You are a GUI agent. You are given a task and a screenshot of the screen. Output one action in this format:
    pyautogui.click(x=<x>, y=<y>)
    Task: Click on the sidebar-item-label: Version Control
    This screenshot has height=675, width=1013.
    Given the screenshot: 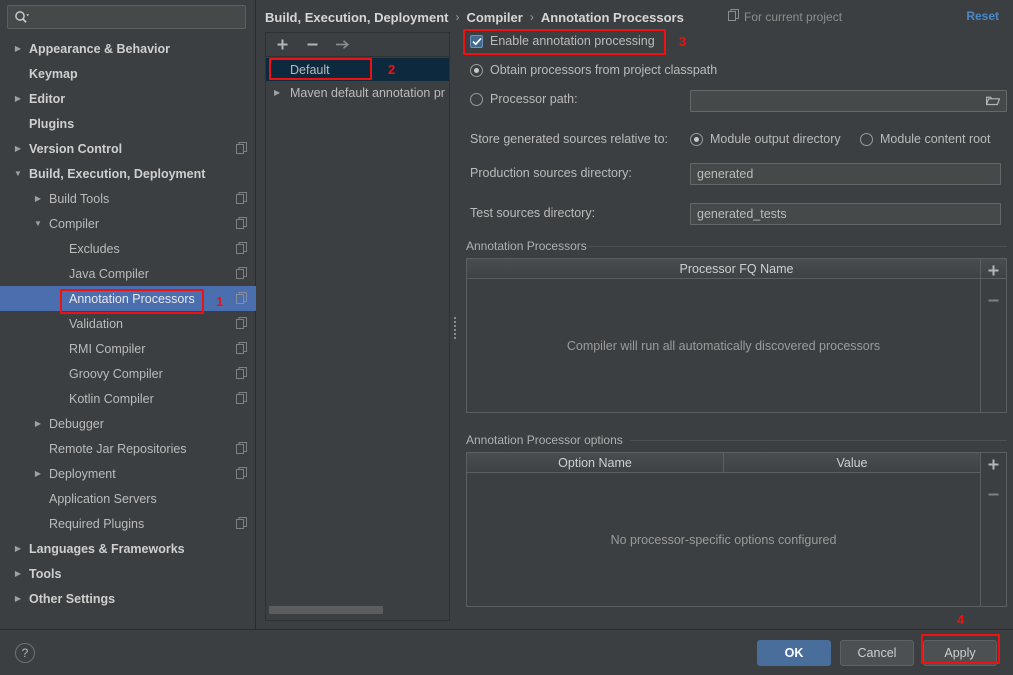 What is the action you would take?
    pyautogui.click(x=76, y=148)
    